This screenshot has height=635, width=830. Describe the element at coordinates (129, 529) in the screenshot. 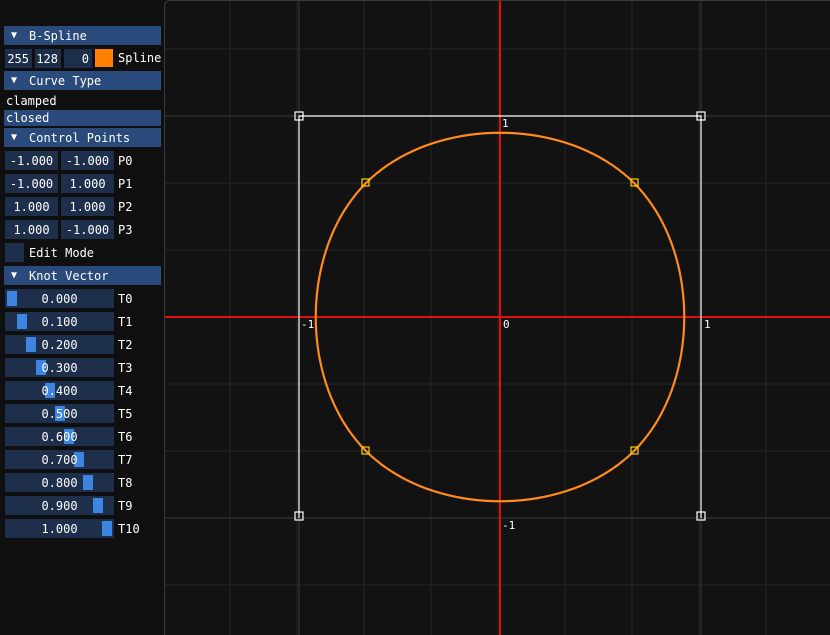

I see `knot-label: T10` at that location.